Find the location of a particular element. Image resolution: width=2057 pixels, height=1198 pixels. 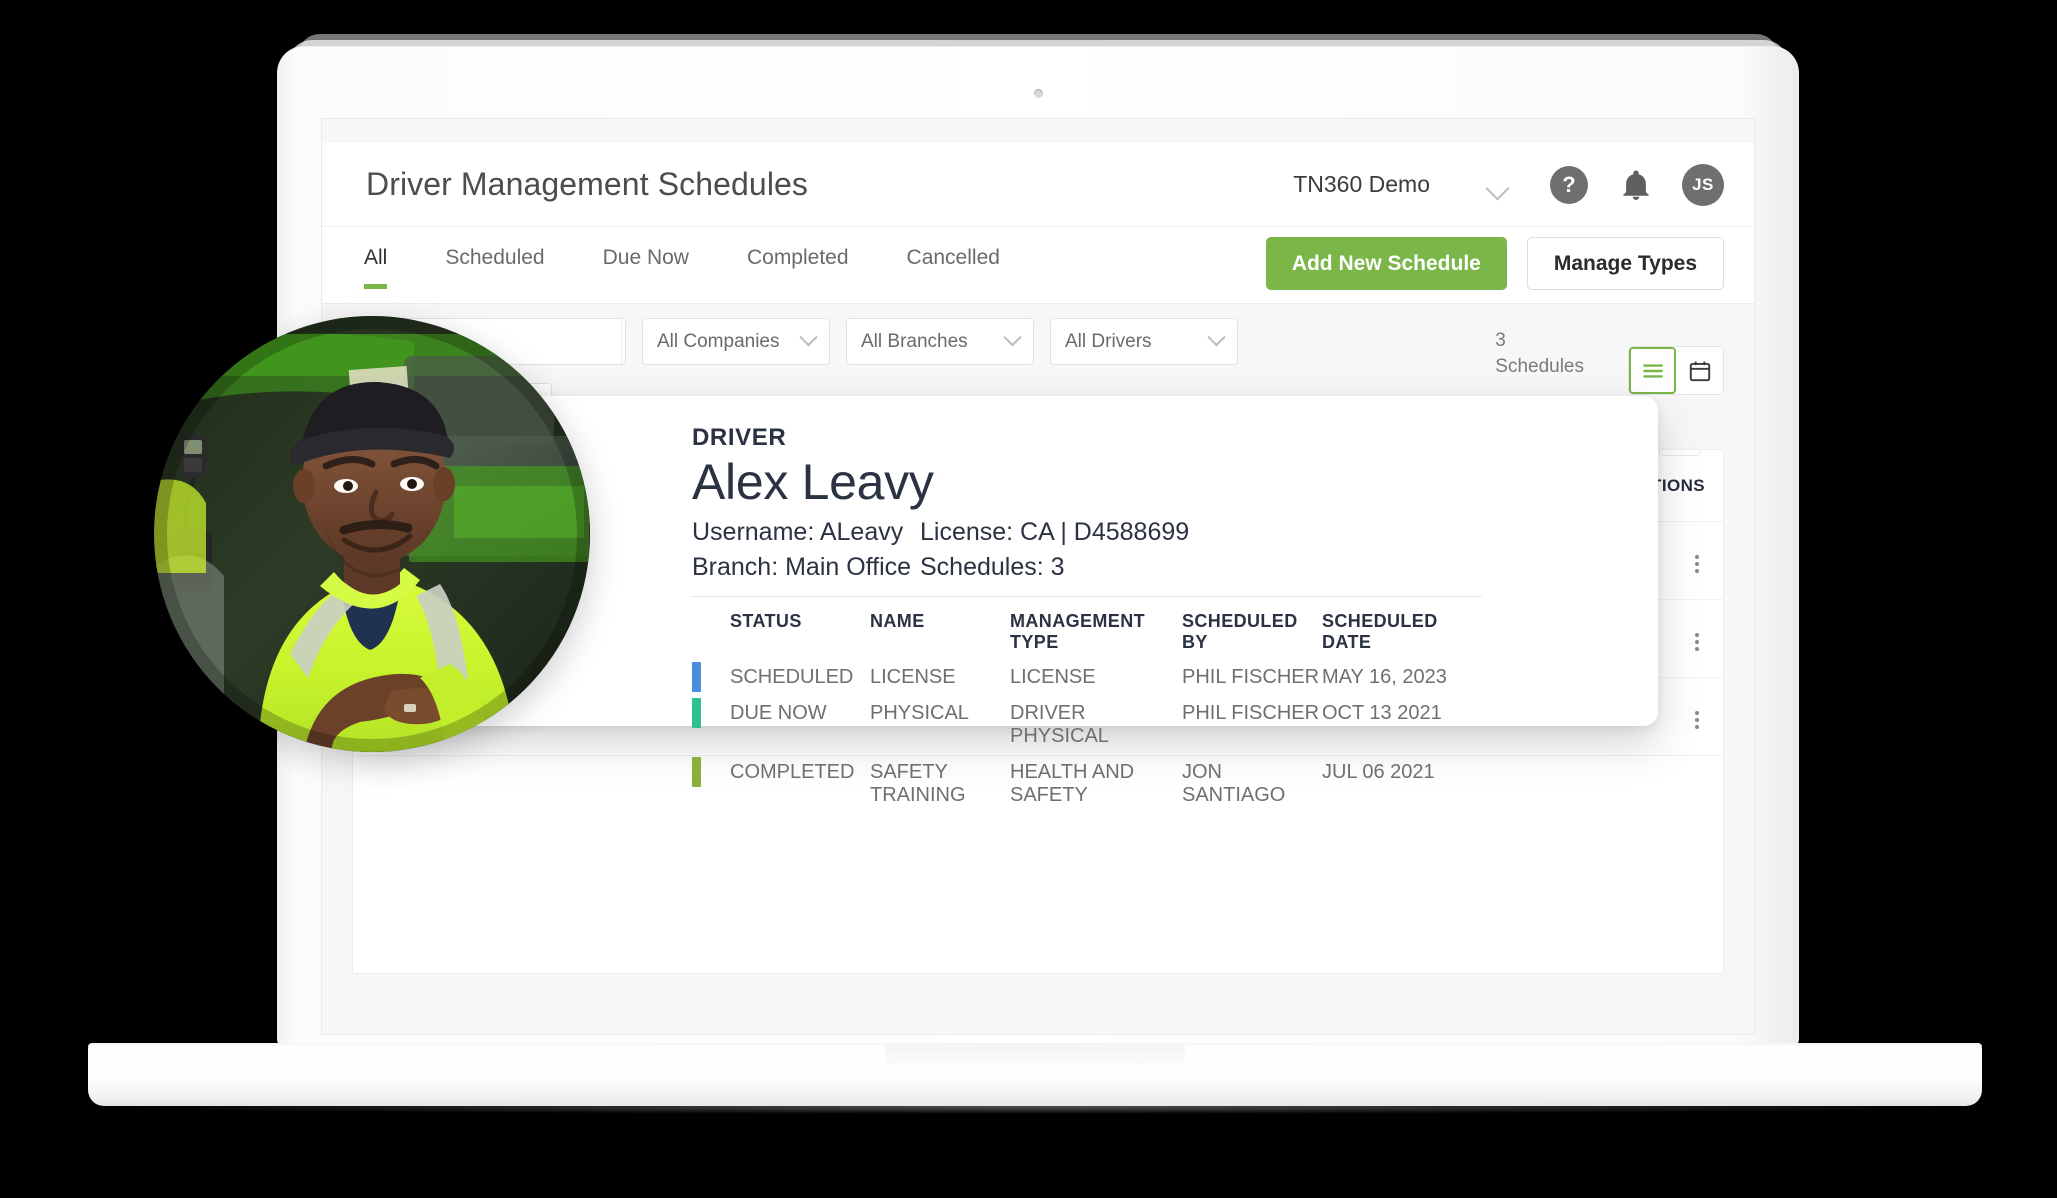

driver-name: Alex Leavy is located at coordinates (813, 482).